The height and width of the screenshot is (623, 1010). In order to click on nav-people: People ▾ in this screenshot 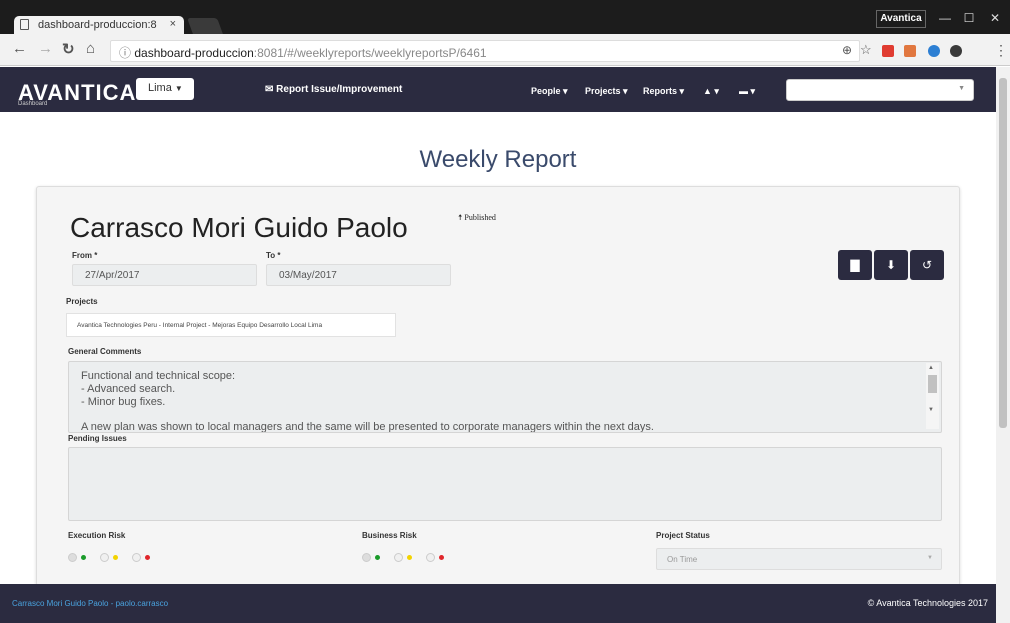, I will do `click(549, 91)`.